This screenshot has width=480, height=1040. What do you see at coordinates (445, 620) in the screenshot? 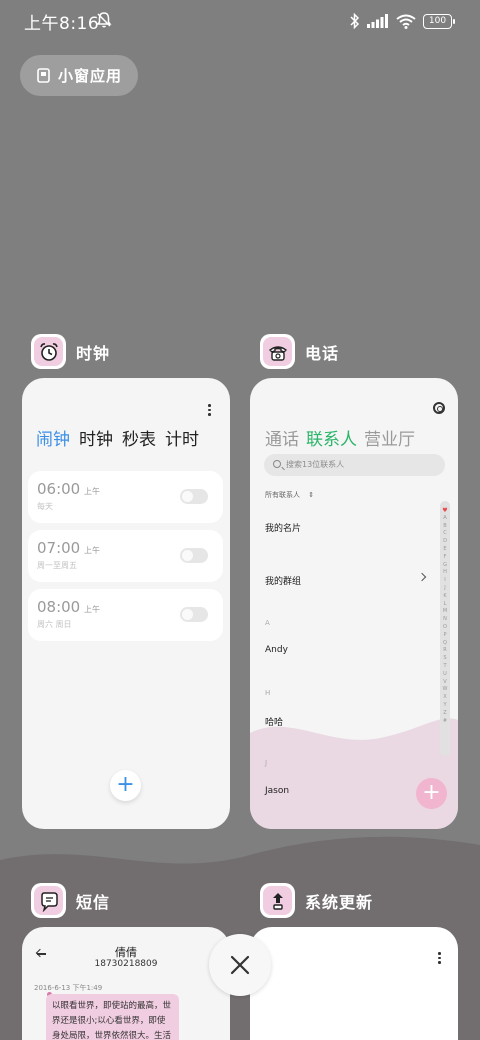
I see `index-letter: N` at bounding box center [445, 620].